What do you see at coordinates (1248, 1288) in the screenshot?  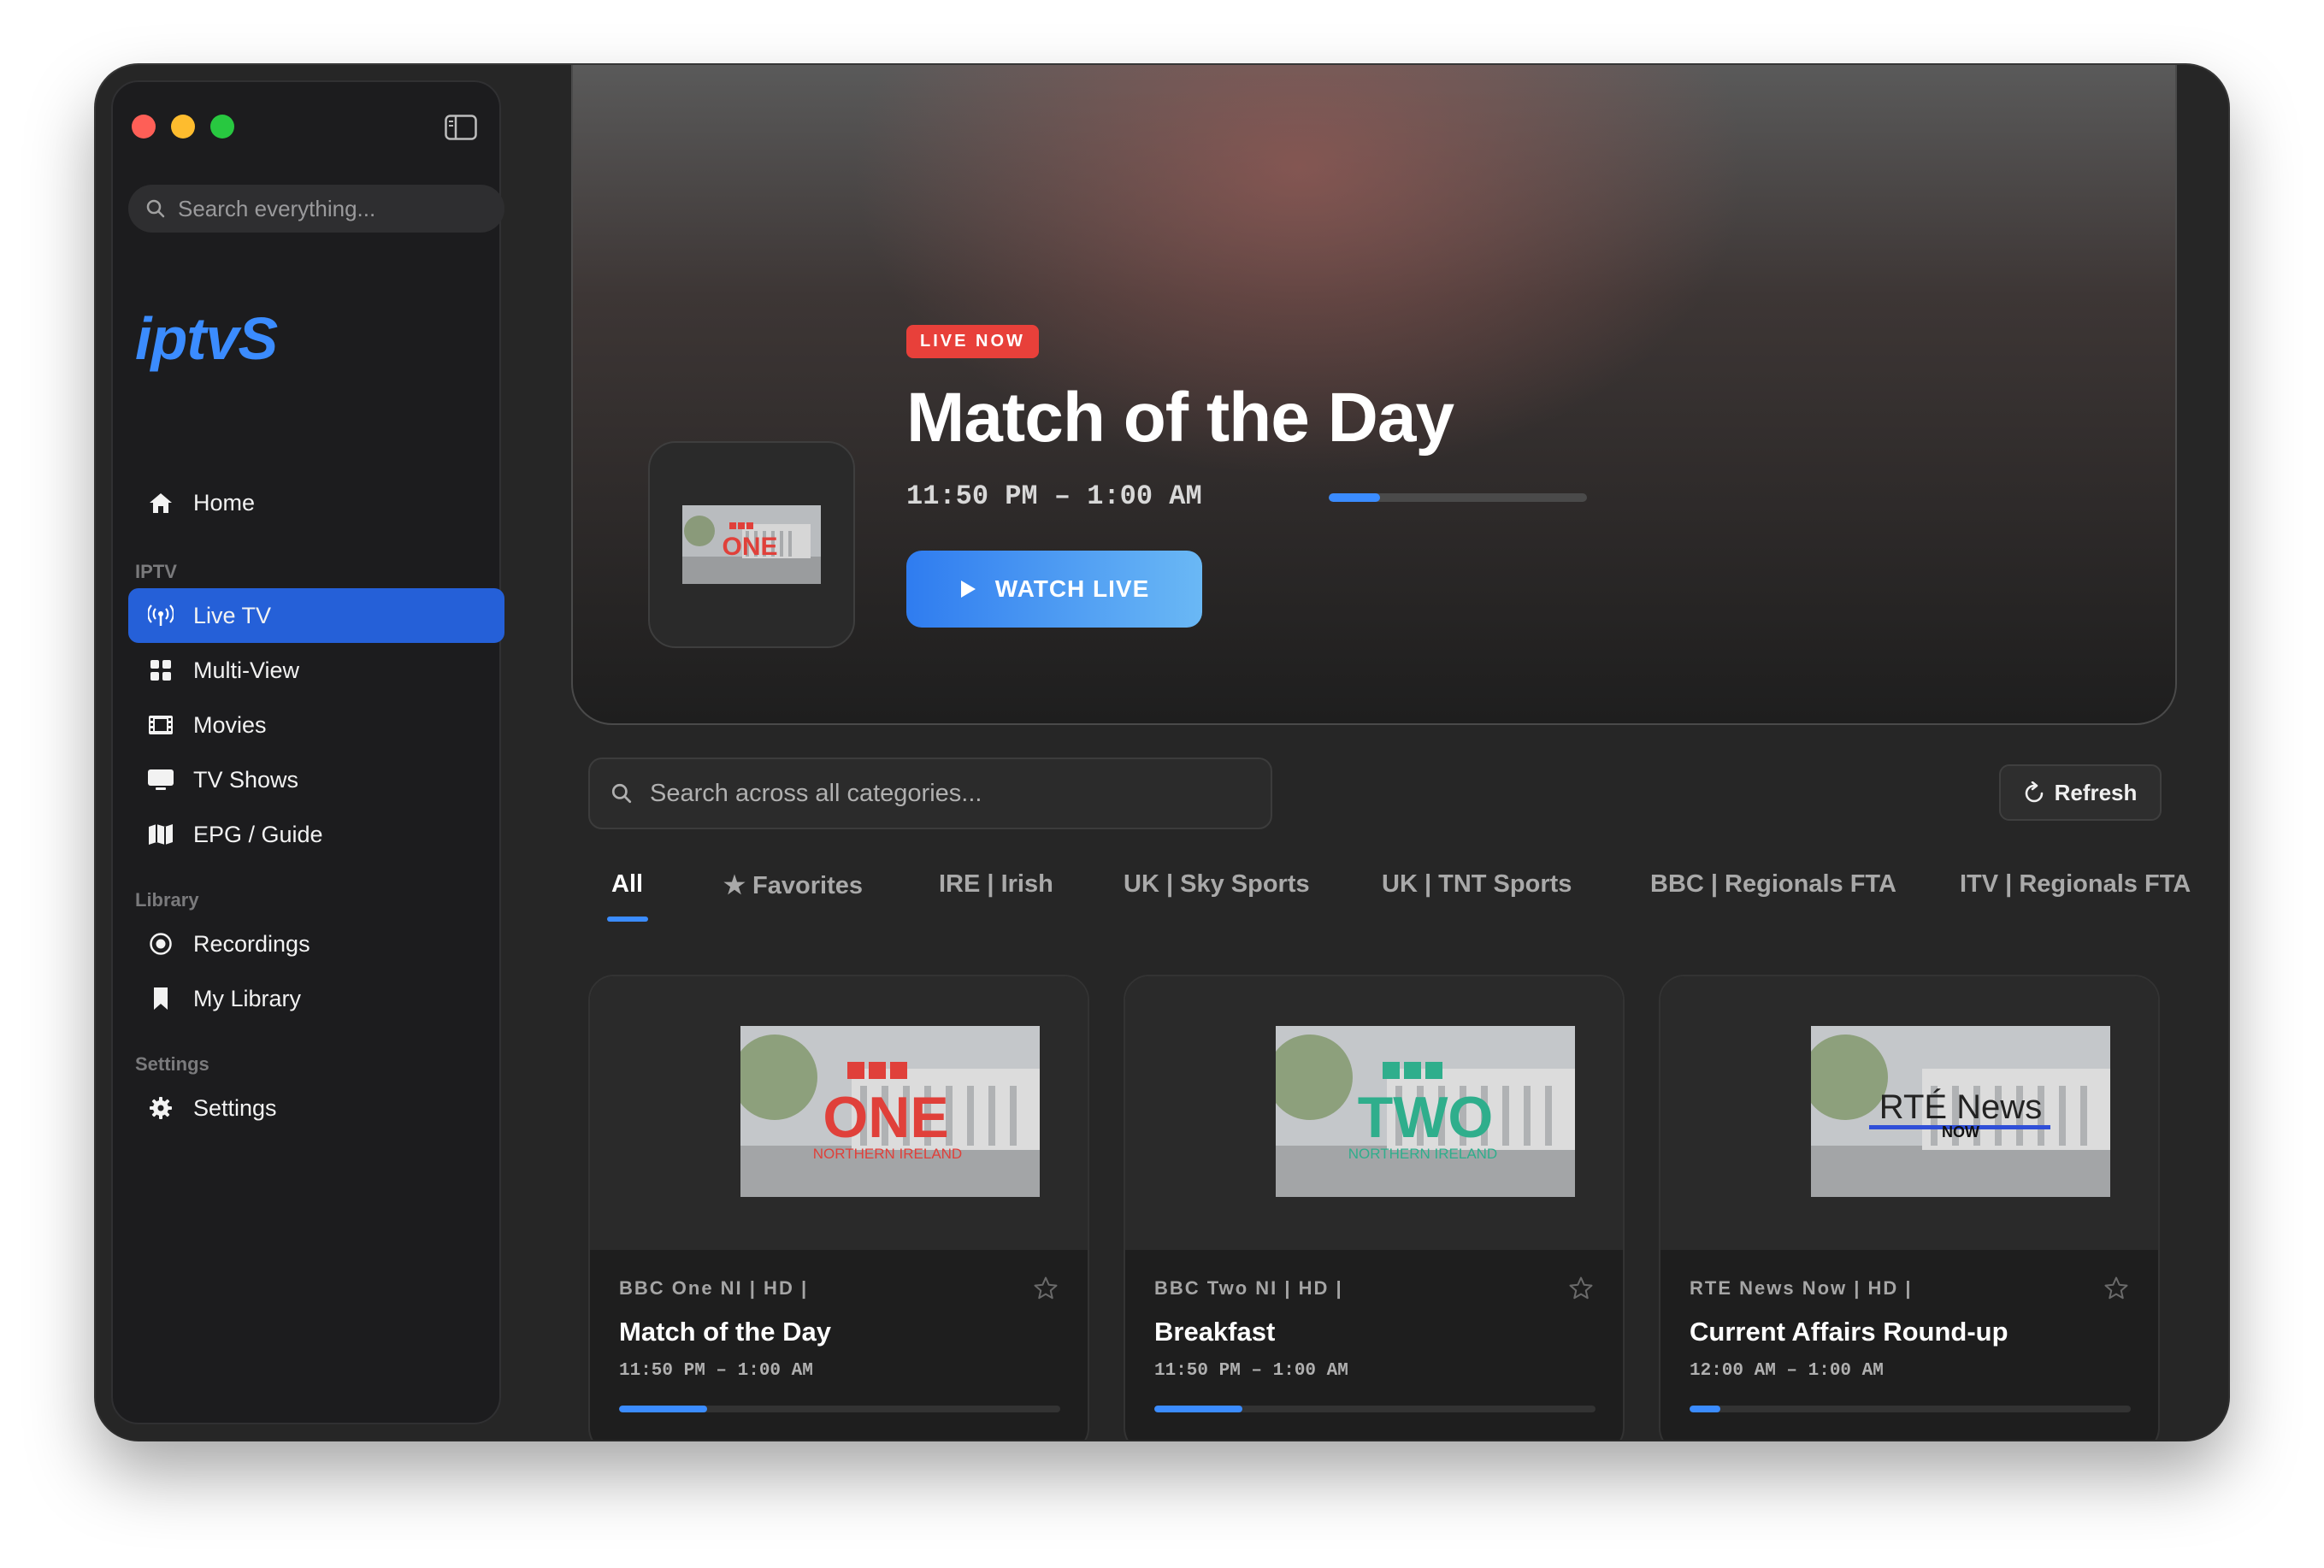 I see `card-channel-name: BBC Two NI | HD |` at bounding box center [1248, 1288].